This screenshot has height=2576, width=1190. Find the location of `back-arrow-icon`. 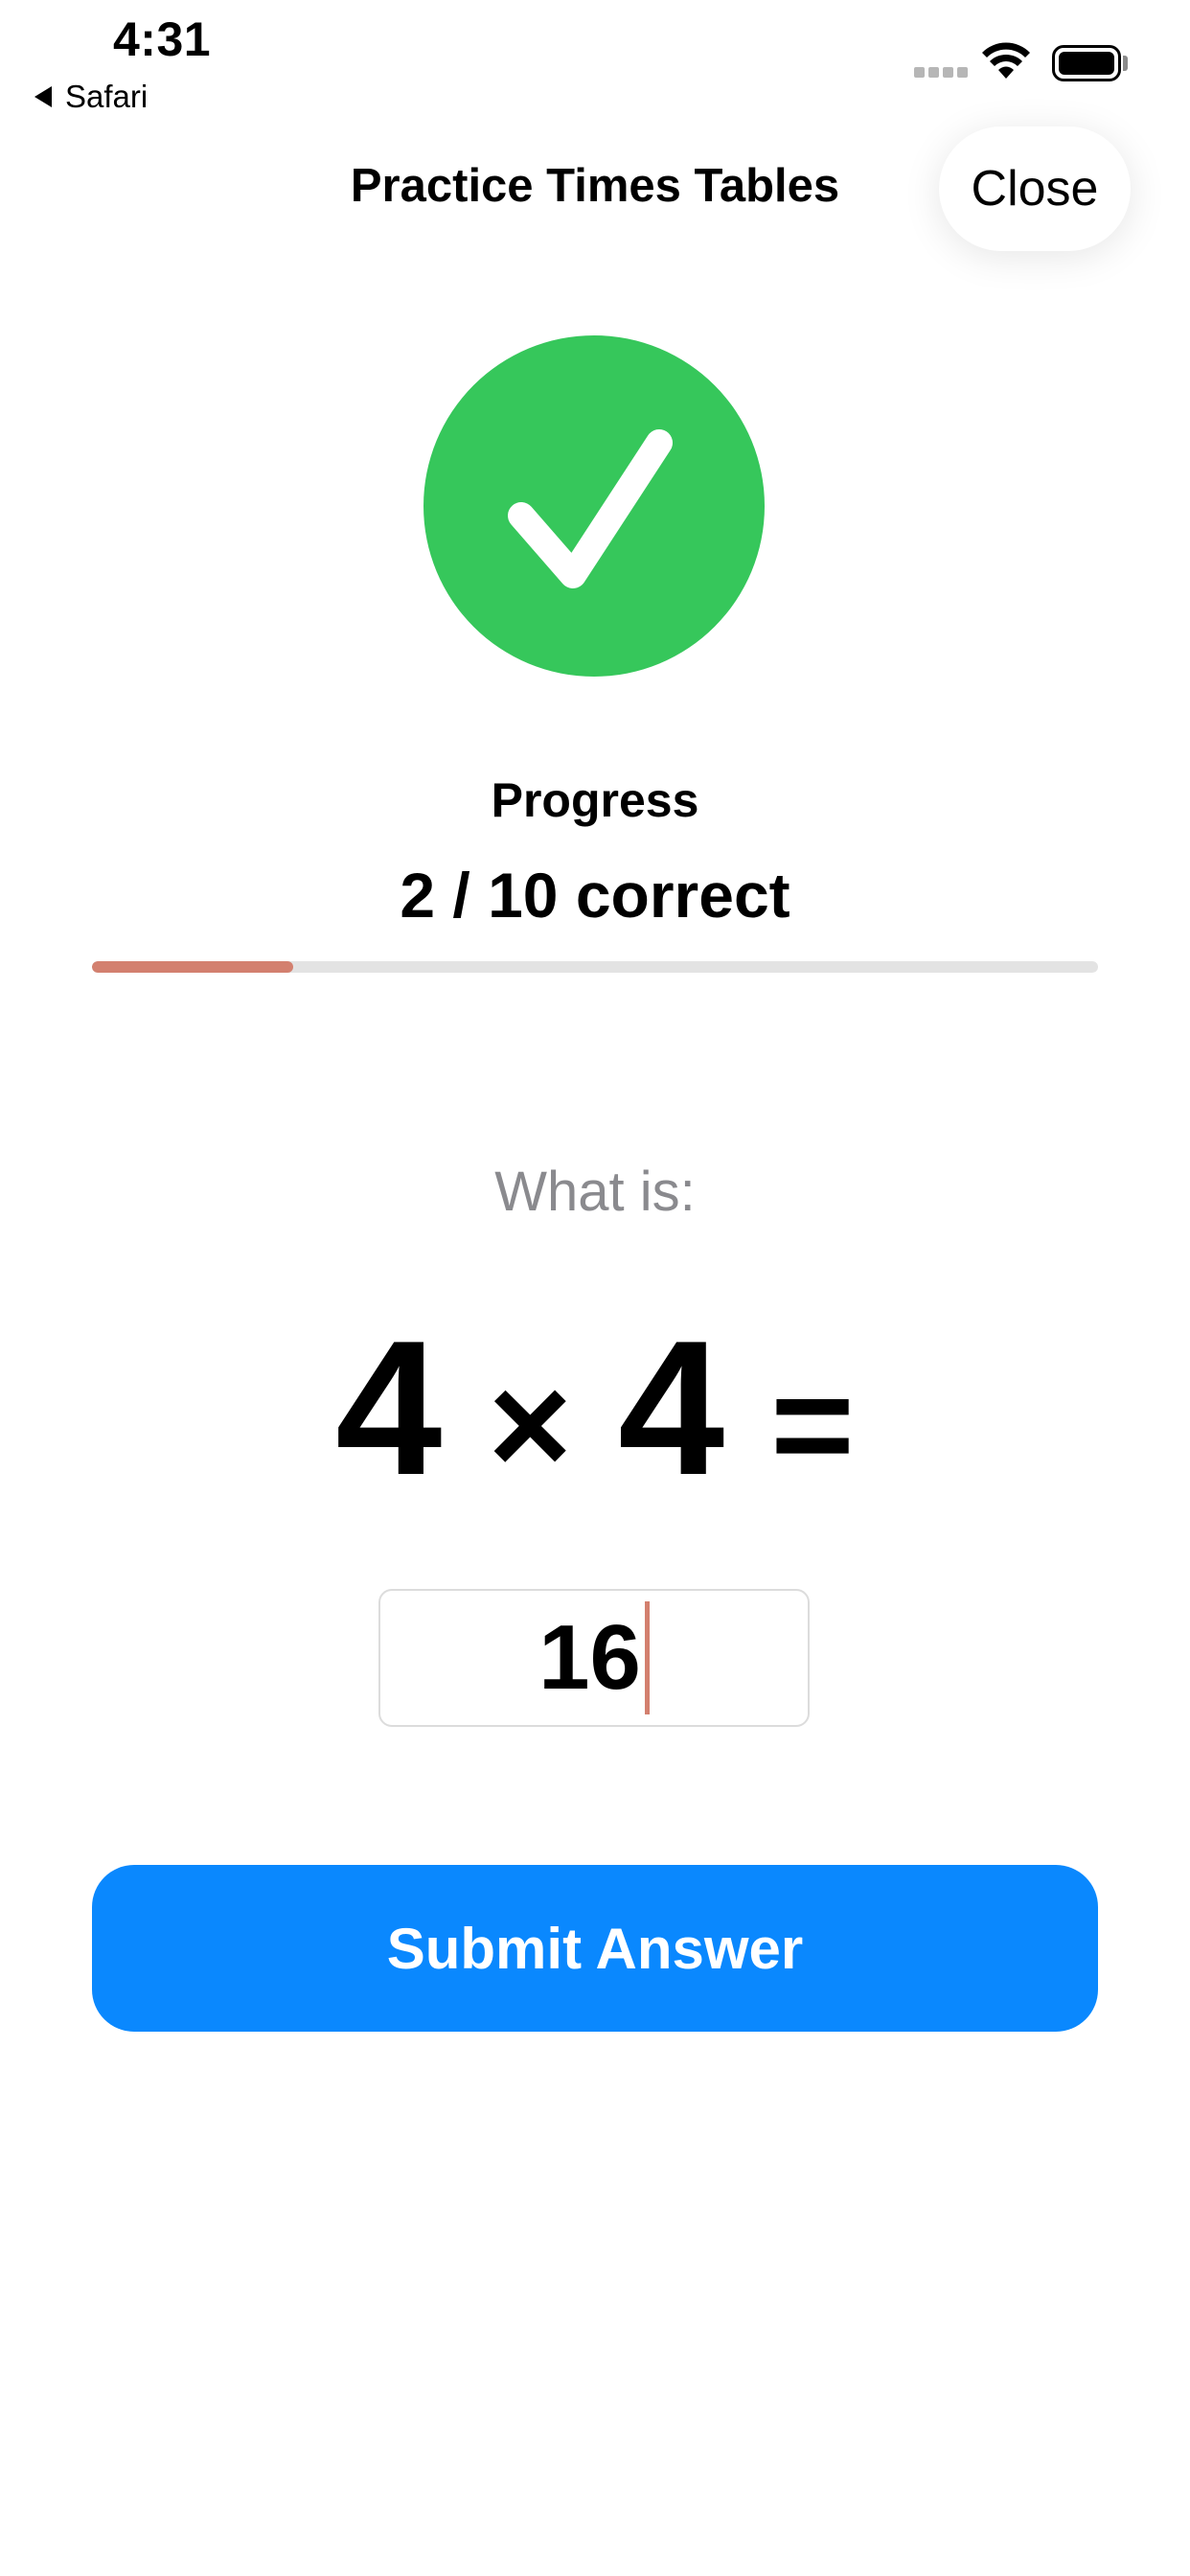

back-arrow-icon is located at coordinates (43, 96).